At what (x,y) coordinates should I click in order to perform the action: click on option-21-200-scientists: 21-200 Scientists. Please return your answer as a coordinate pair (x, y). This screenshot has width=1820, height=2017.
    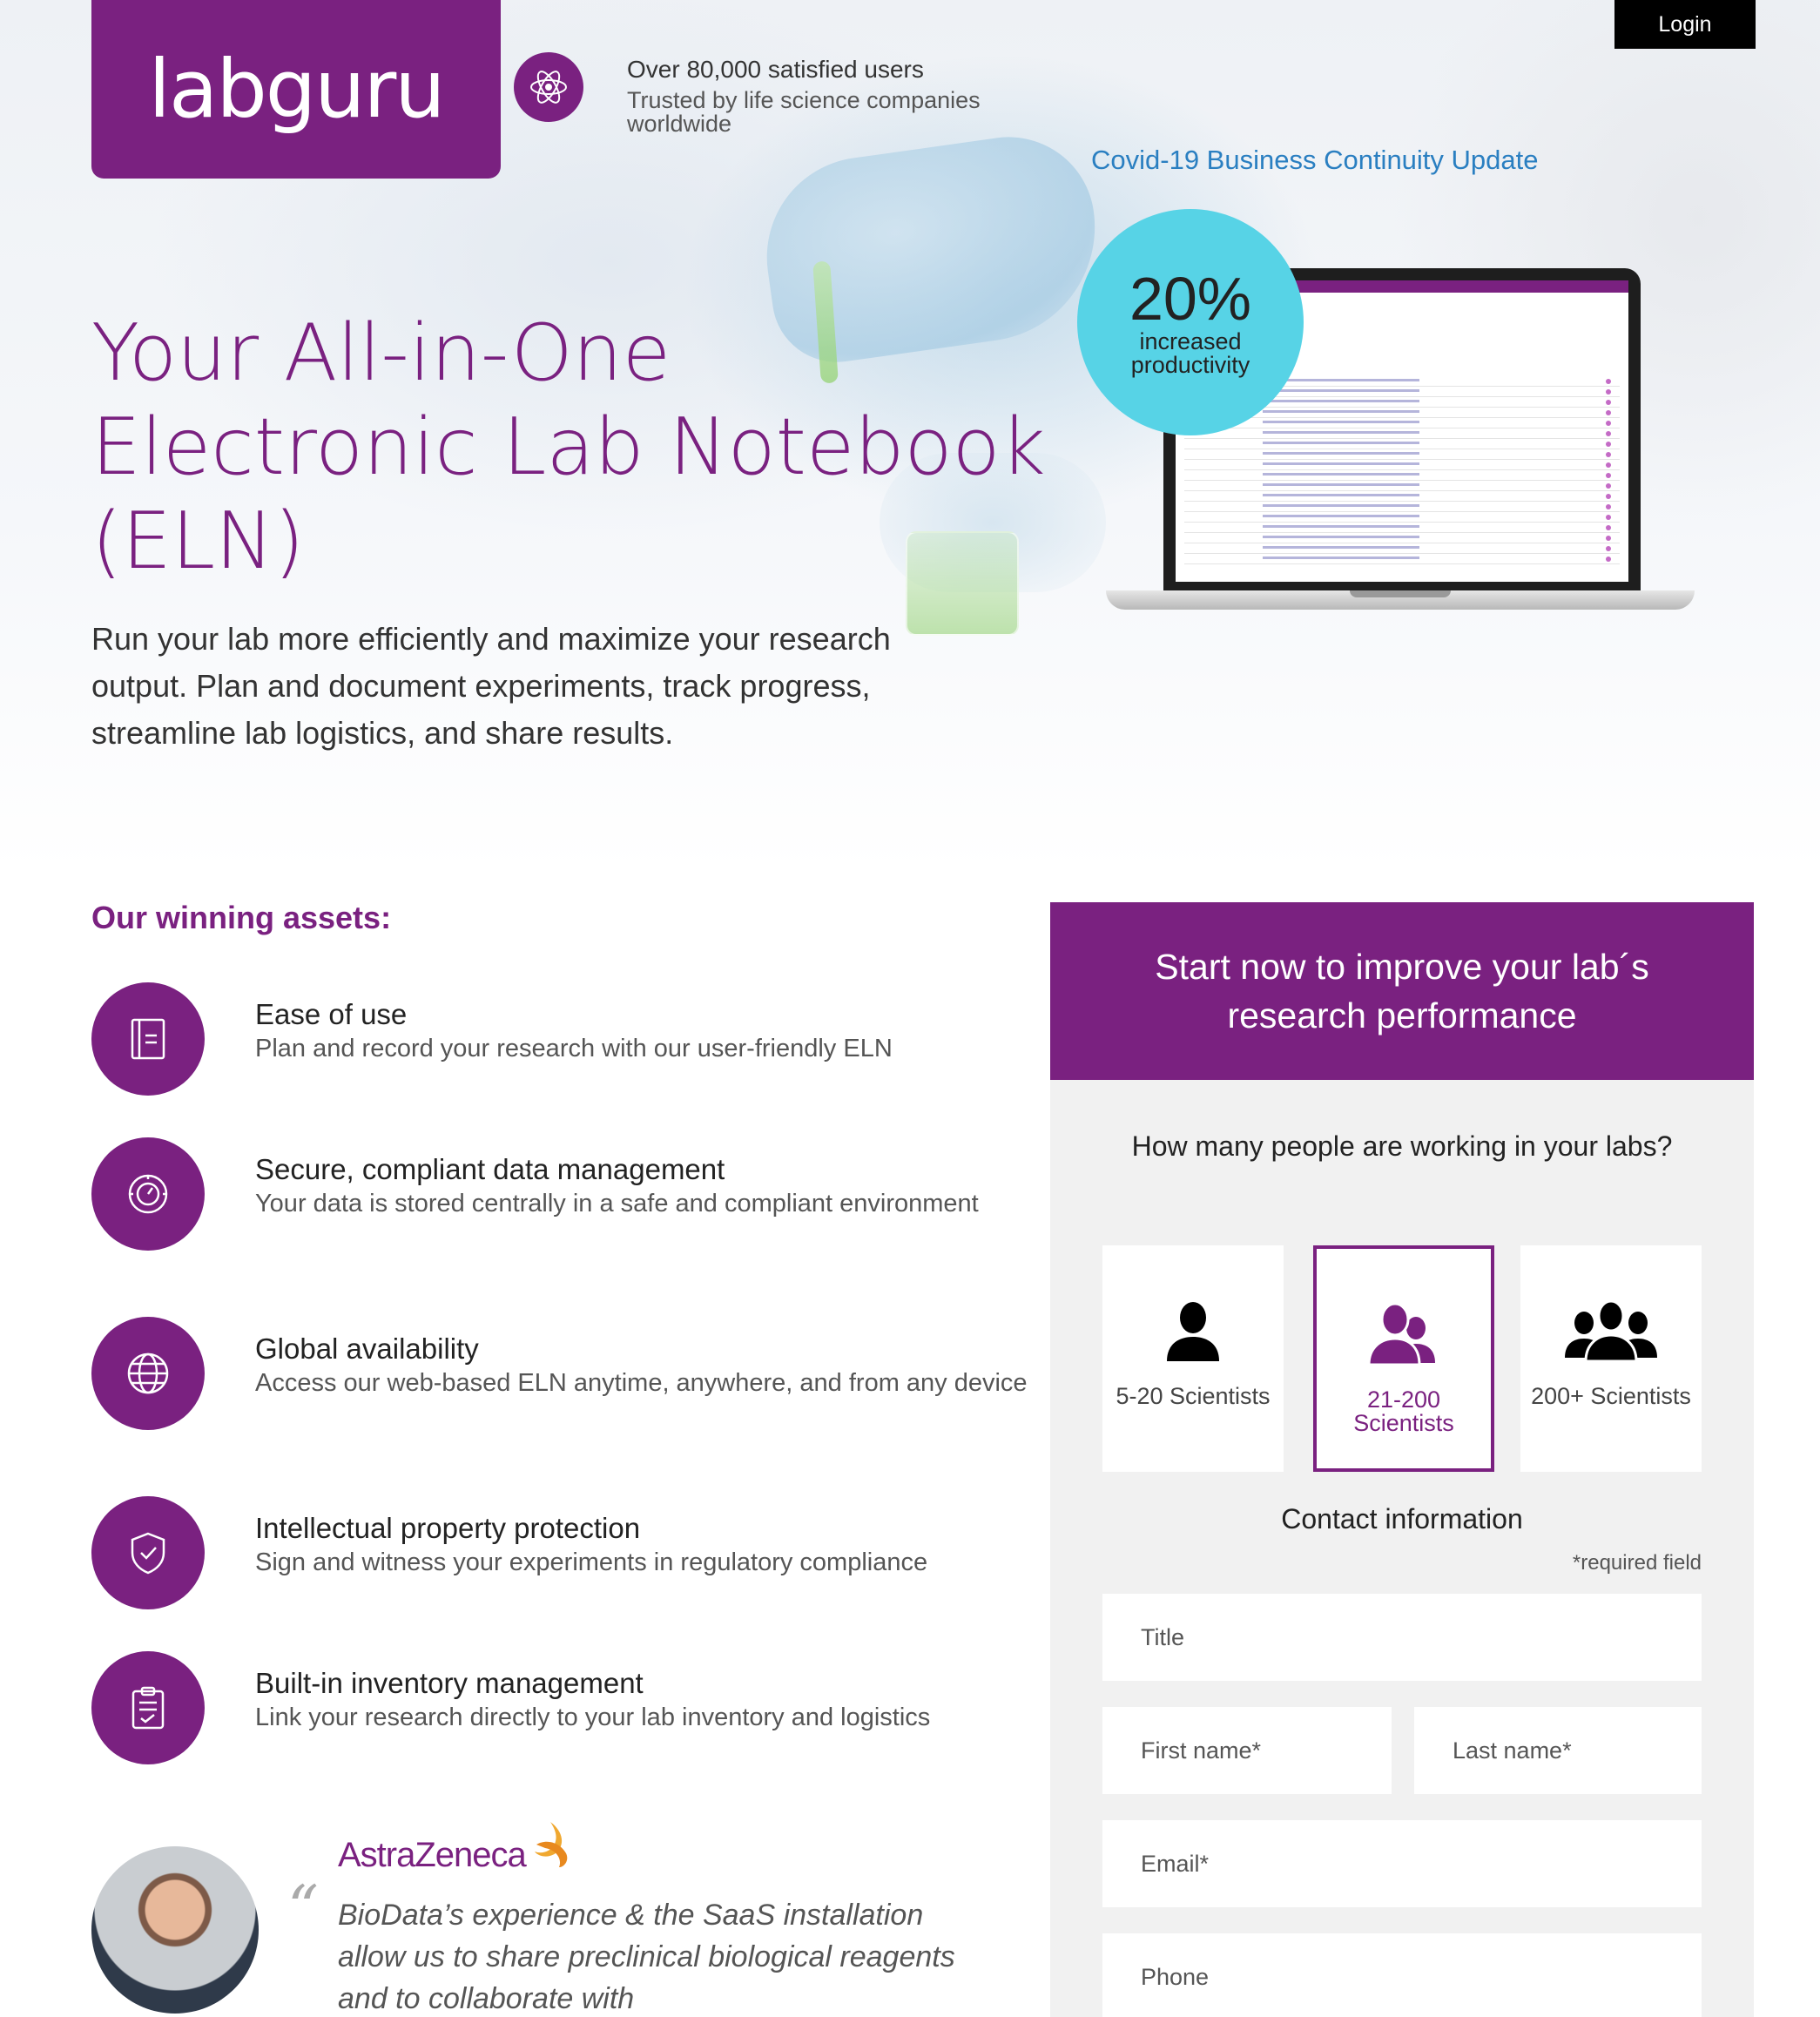
    Looking at the image, I should click on (1403, 1358).